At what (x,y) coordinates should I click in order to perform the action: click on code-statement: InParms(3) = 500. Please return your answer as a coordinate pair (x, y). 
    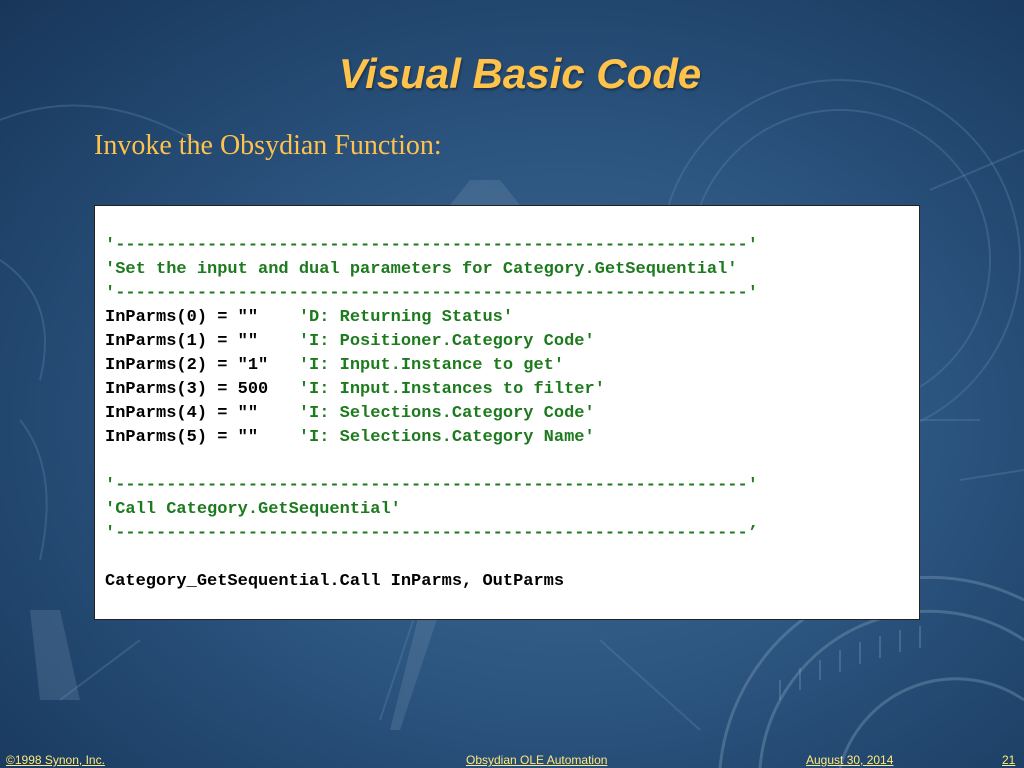
    Looking at the image, I should click on (202, 389).